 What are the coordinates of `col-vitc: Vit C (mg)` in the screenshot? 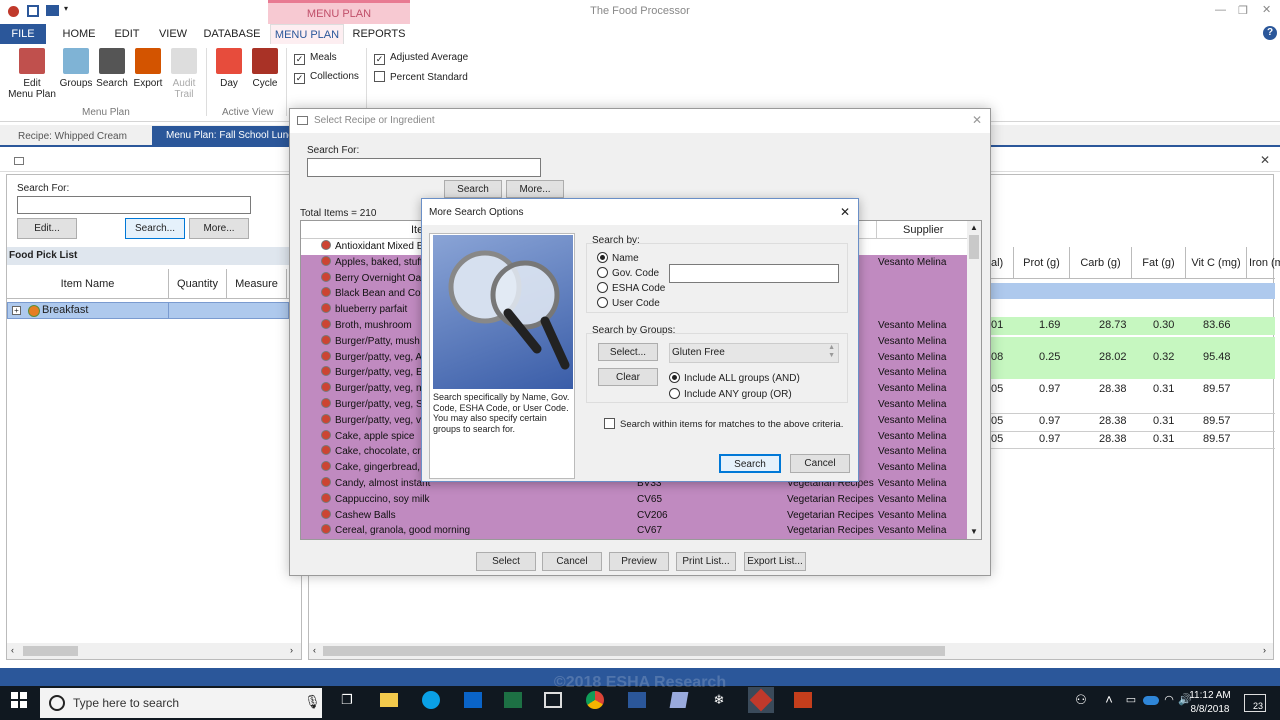 It's located at (1216, 263).